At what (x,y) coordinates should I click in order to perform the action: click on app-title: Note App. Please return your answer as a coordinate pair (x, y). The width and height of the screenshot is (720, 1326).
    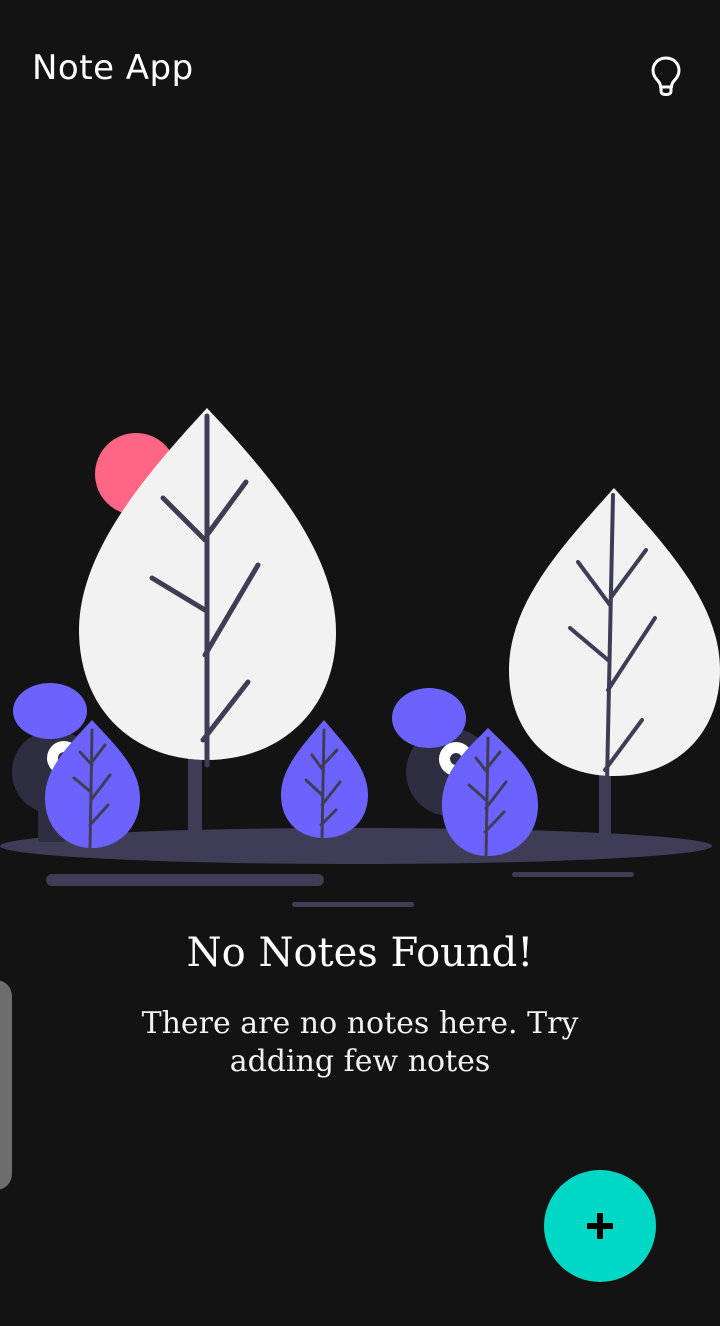
    Looking at the image, I should click on (113, 68).